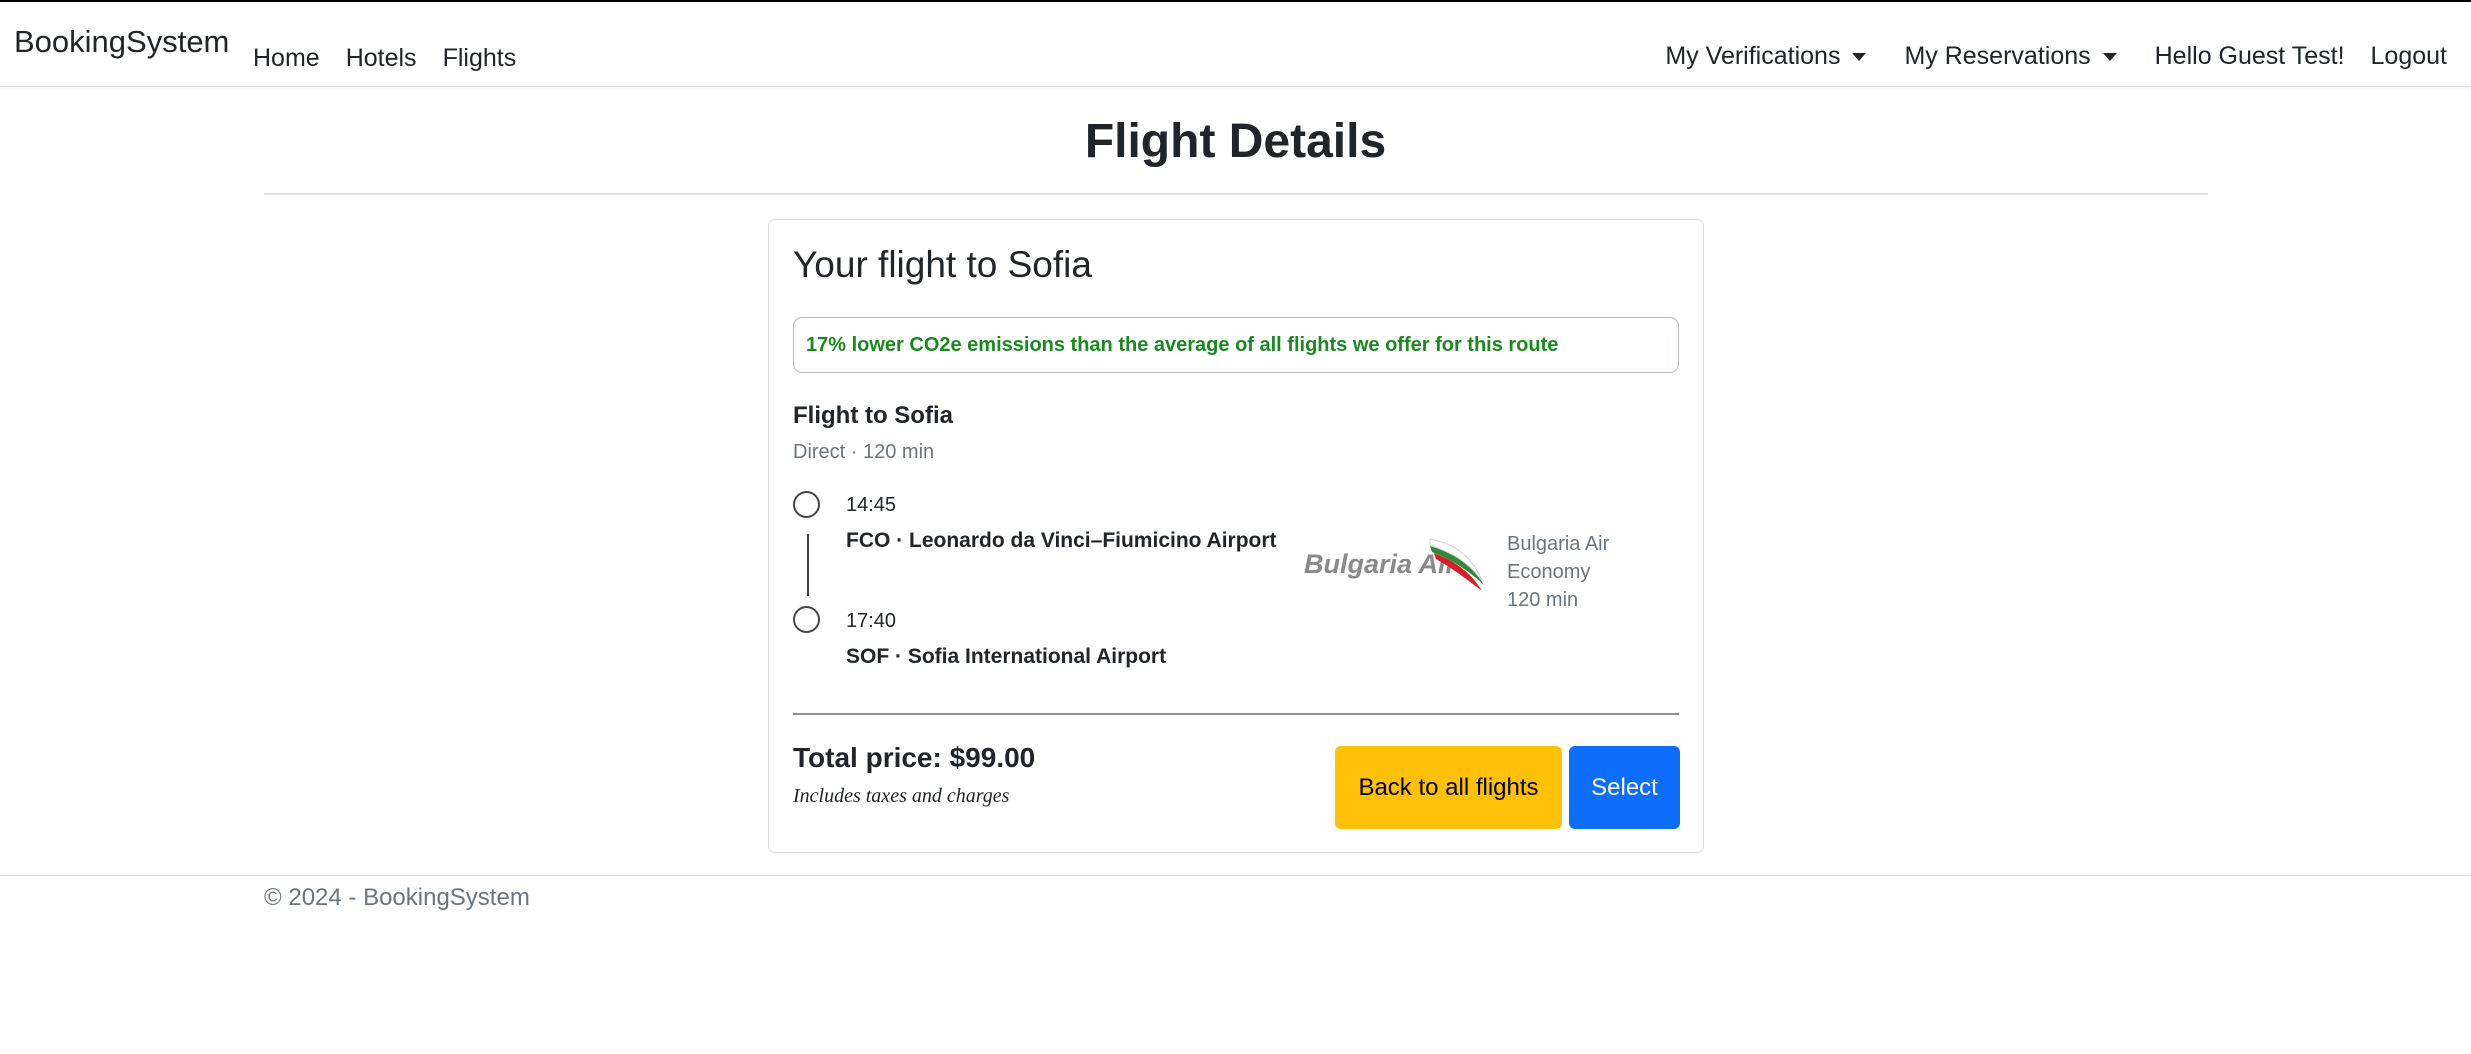 Image resolution: width=2471 pixels, height=1054 pixels. I want to click on my-reservations-dropdown: My Reservations, so click(2010, 56).